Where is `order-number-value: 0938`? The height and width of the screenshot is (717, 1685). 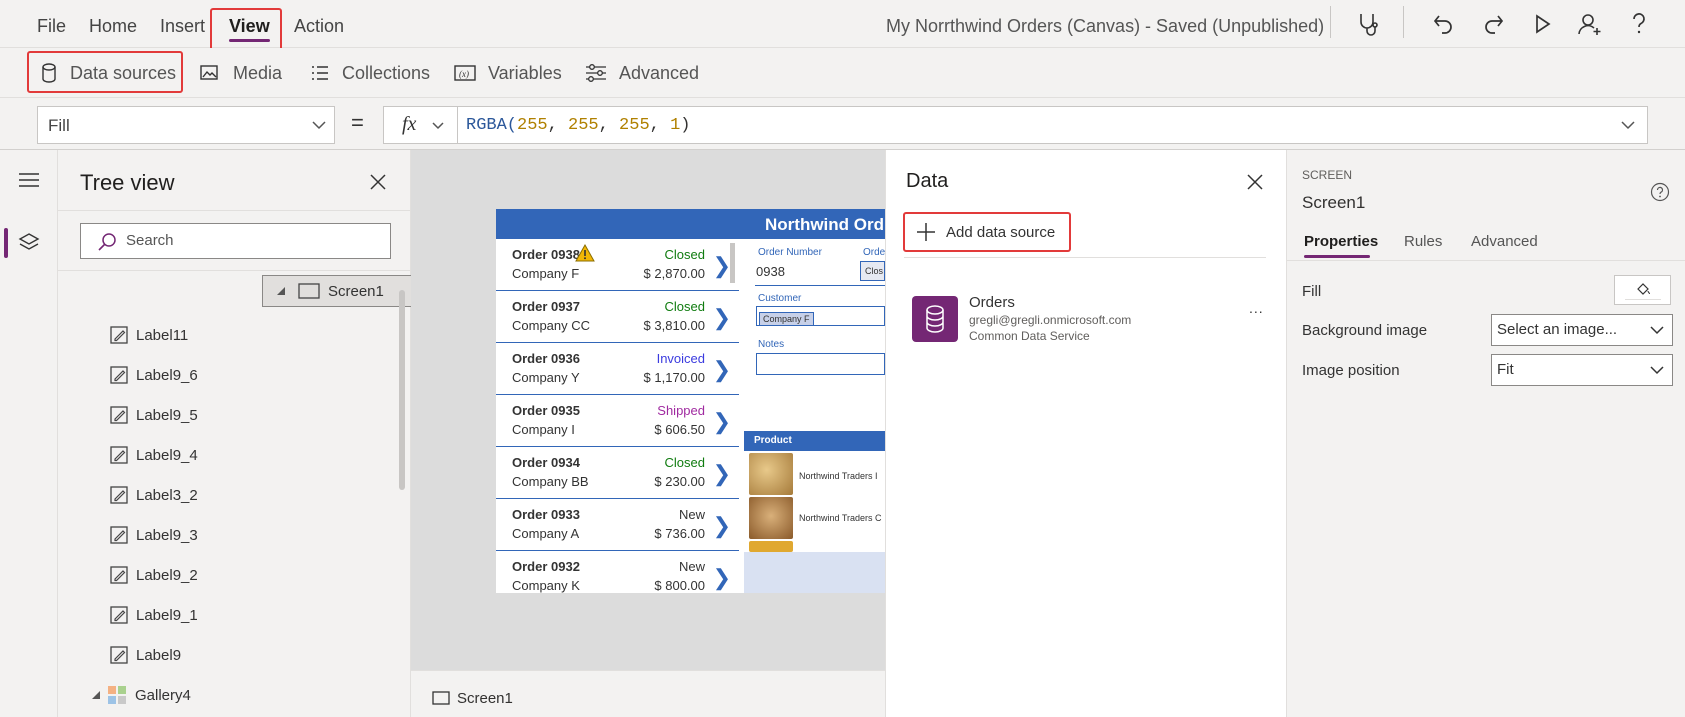
order-number-value: 0938 is located at coordinates (770, 271).